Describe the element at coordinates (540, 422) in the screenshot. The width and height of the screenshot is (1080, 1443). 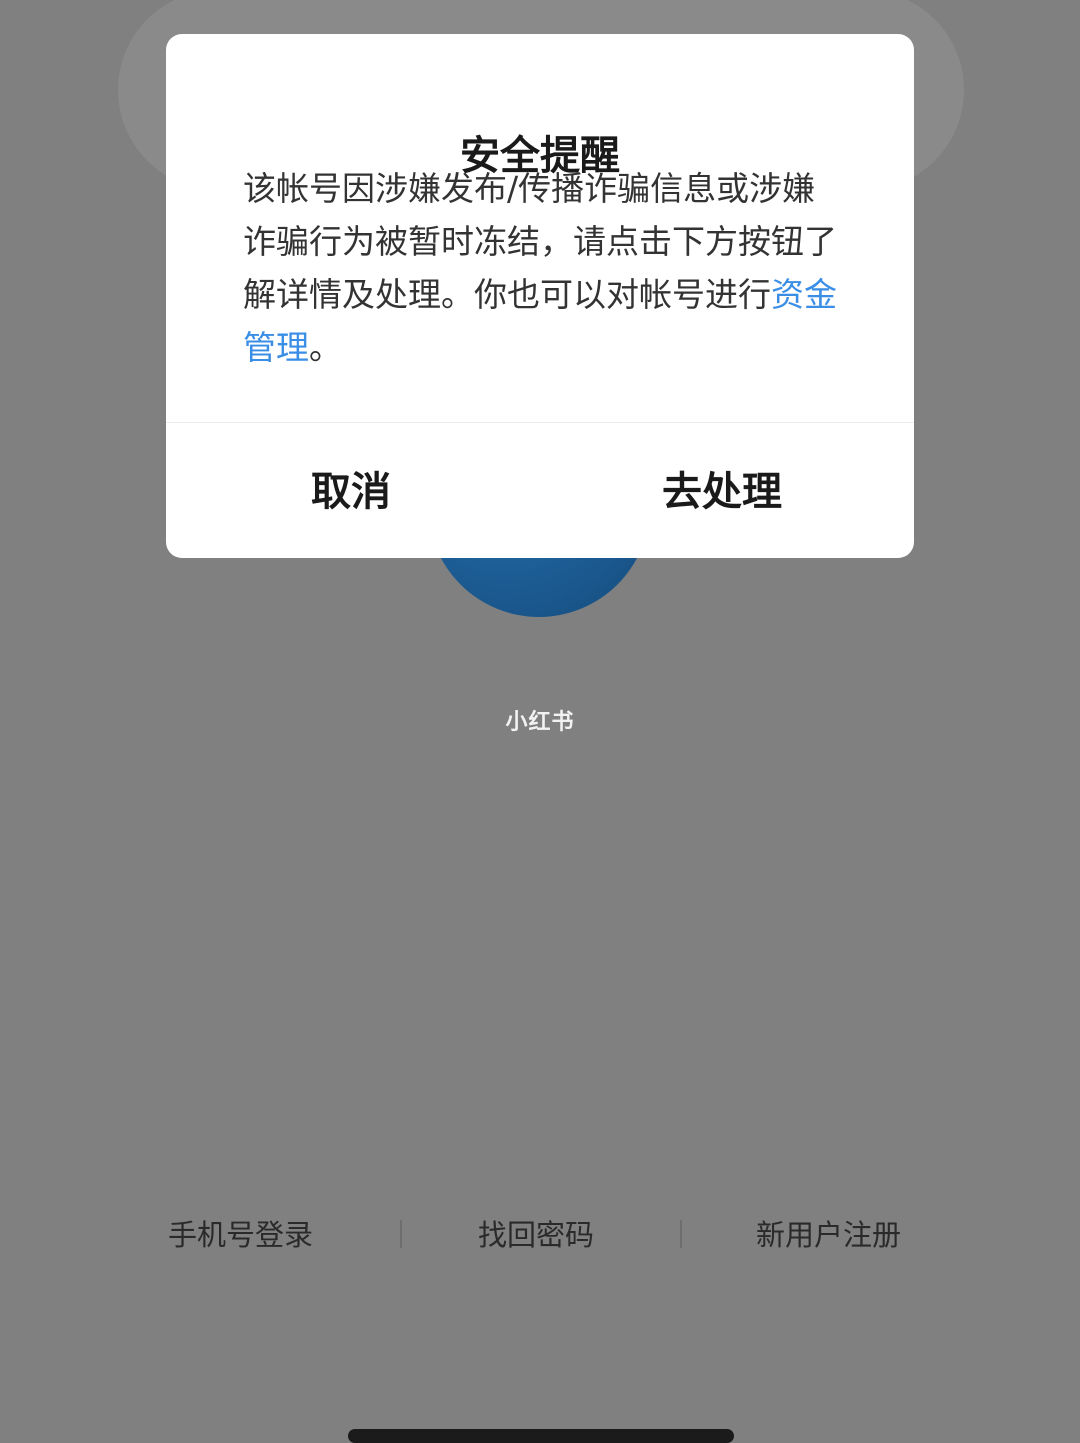
I see `dialog-divider` at that location.